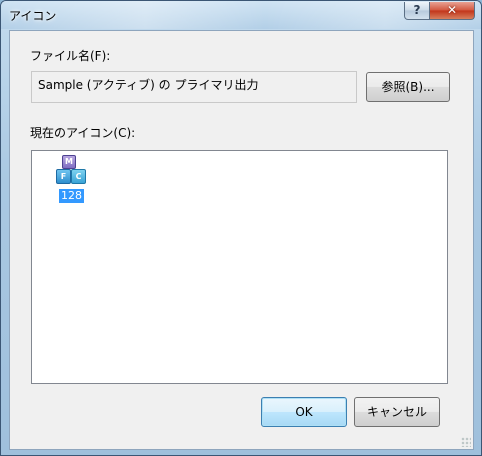  I want to click on ok-button-label: OK, so click(304, 412).